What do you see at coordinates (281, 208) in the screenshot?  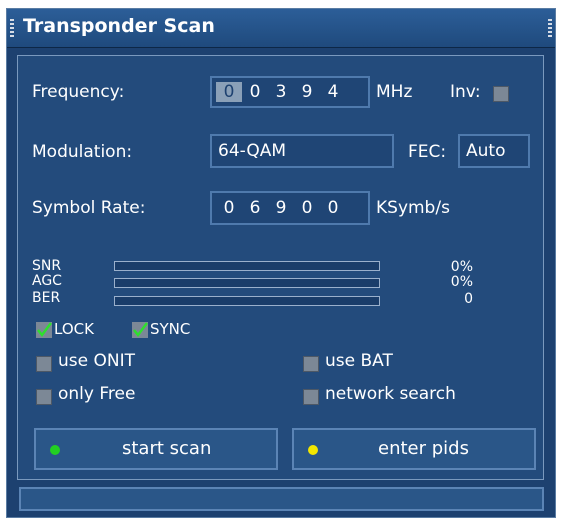 I see `symbol-rate-digit: 9` at bounding box center [281, 208].